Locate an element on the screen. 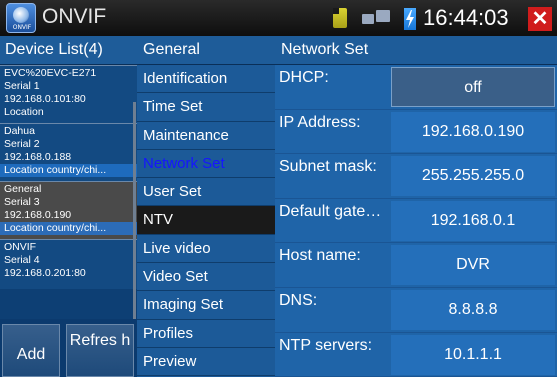 The height and width of the screenshot is (377, 557). ip-address-label: IP Address: is located at coordinates (320, 122).